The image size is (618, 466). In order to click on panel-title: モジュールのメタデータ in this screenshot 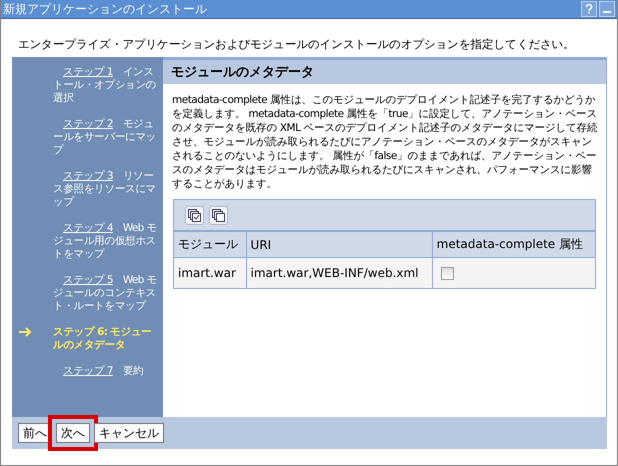, I will do `click(384, 72)`.